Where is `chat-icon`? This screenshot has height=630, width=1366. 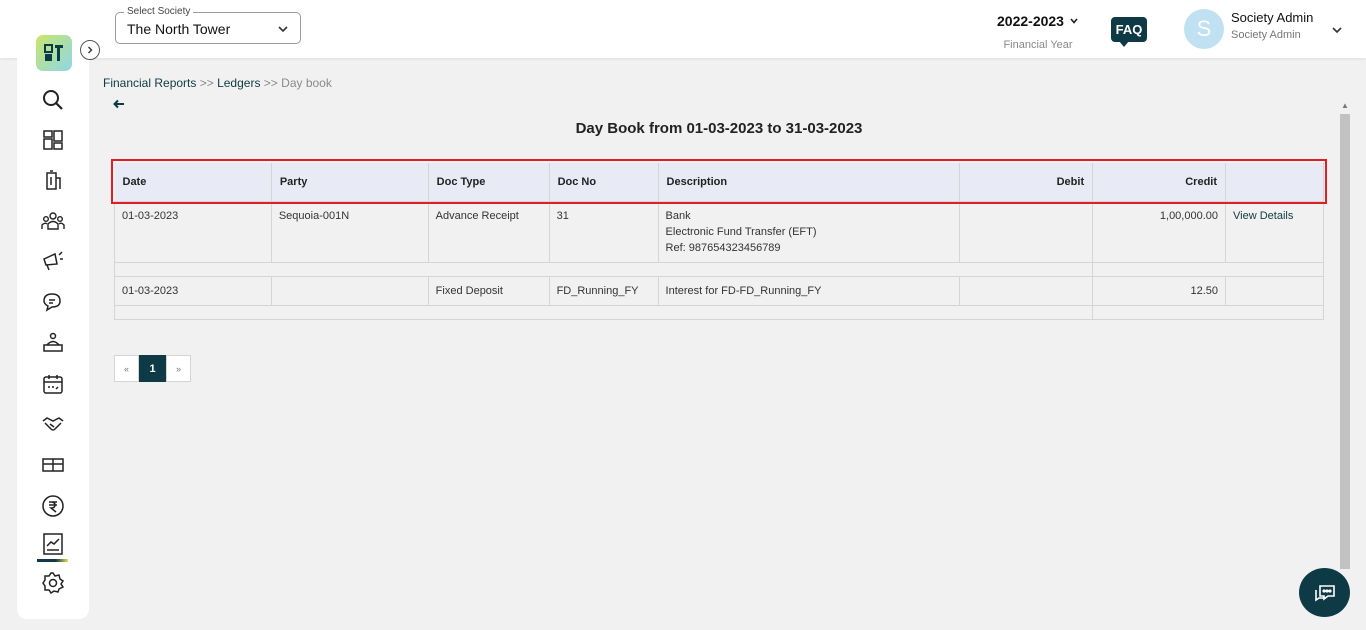 chat-icon is located at coordinates (53, 302).